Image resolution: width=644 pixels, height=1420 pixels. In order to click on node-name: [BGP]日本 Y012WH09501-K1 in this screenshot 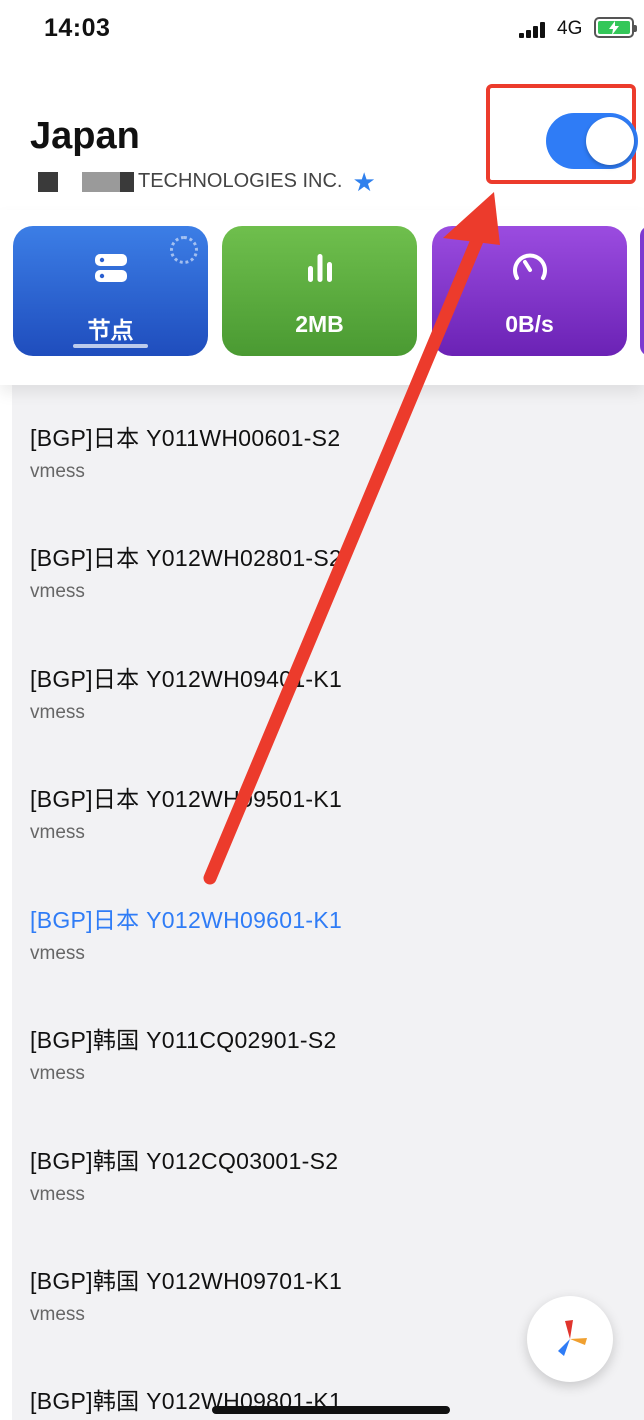, I will do `click(186, 799)`.